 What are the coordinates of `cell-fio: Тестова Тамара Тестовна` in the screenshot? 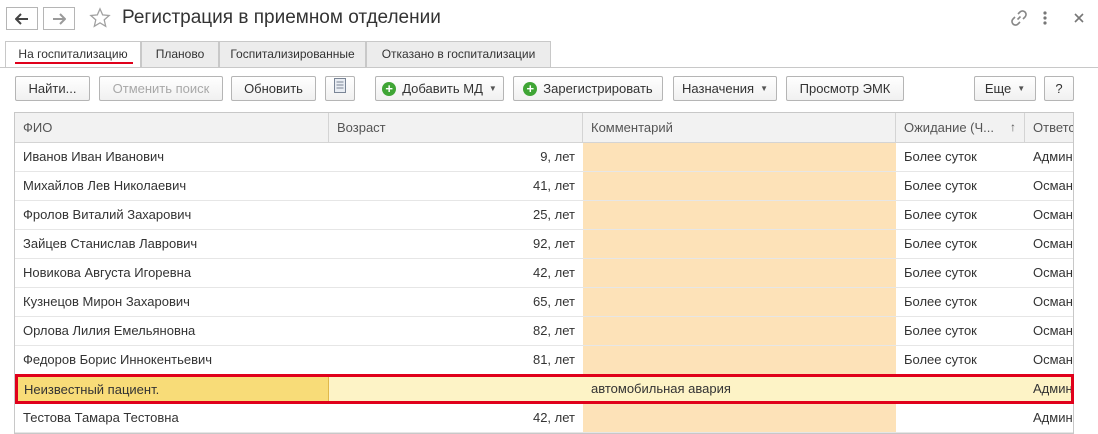 It's located at (101, 417).